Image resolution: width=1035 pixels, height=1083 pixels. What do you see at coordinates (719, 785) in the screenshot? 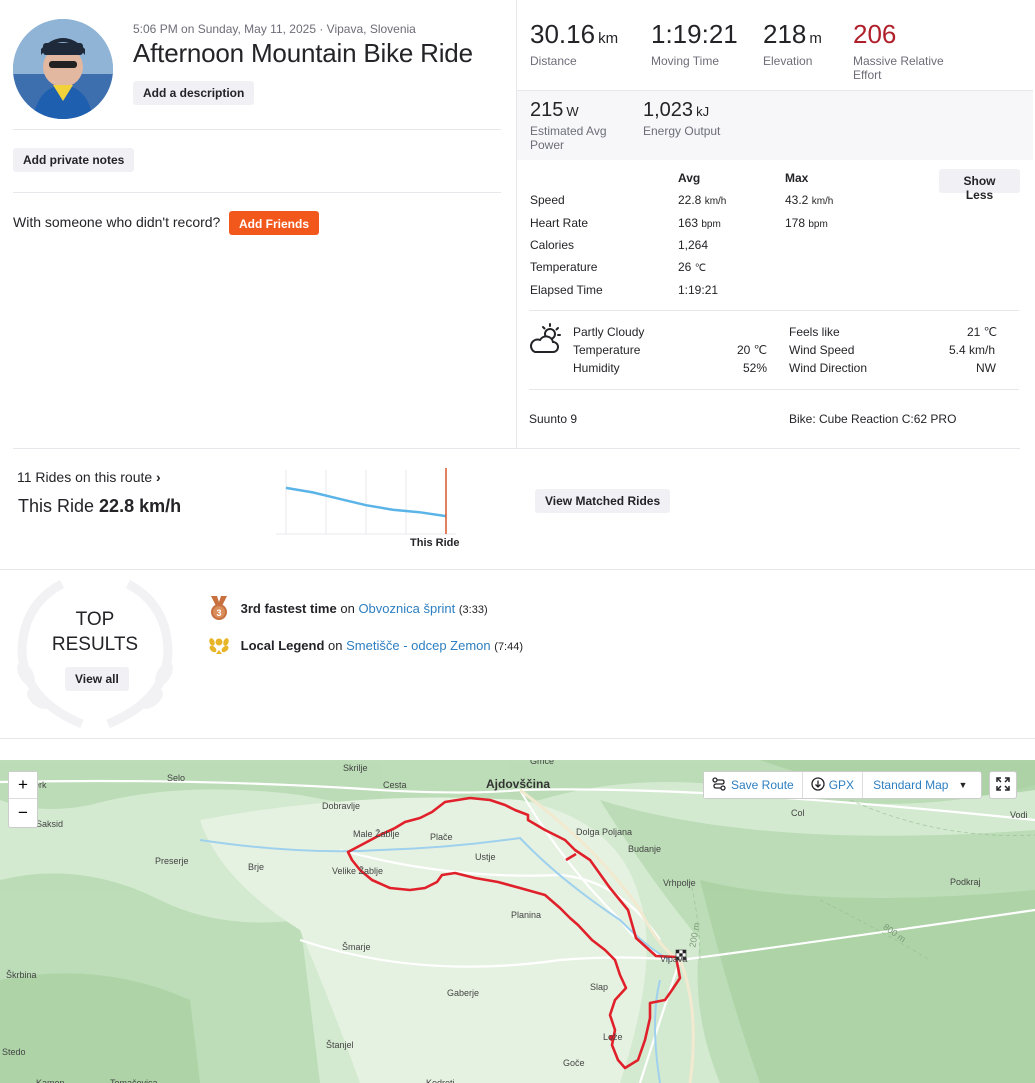
I see `route-icon` at bounding box center [719, 785].